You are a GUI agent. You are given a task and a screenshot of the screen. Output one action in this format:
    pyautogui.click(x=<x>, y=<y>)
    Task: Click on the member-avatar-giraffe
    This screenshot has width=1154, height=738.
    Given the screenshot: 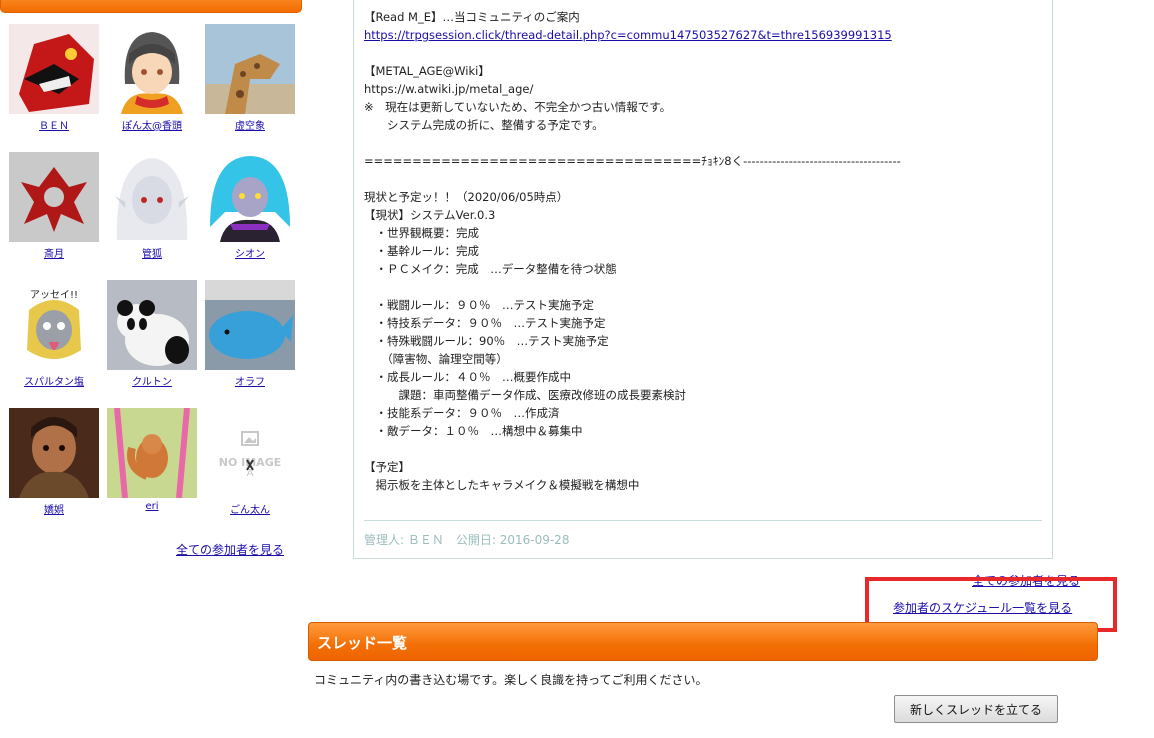 What is the action you would take?
    pyautogui.click(x=250, y=69)
    